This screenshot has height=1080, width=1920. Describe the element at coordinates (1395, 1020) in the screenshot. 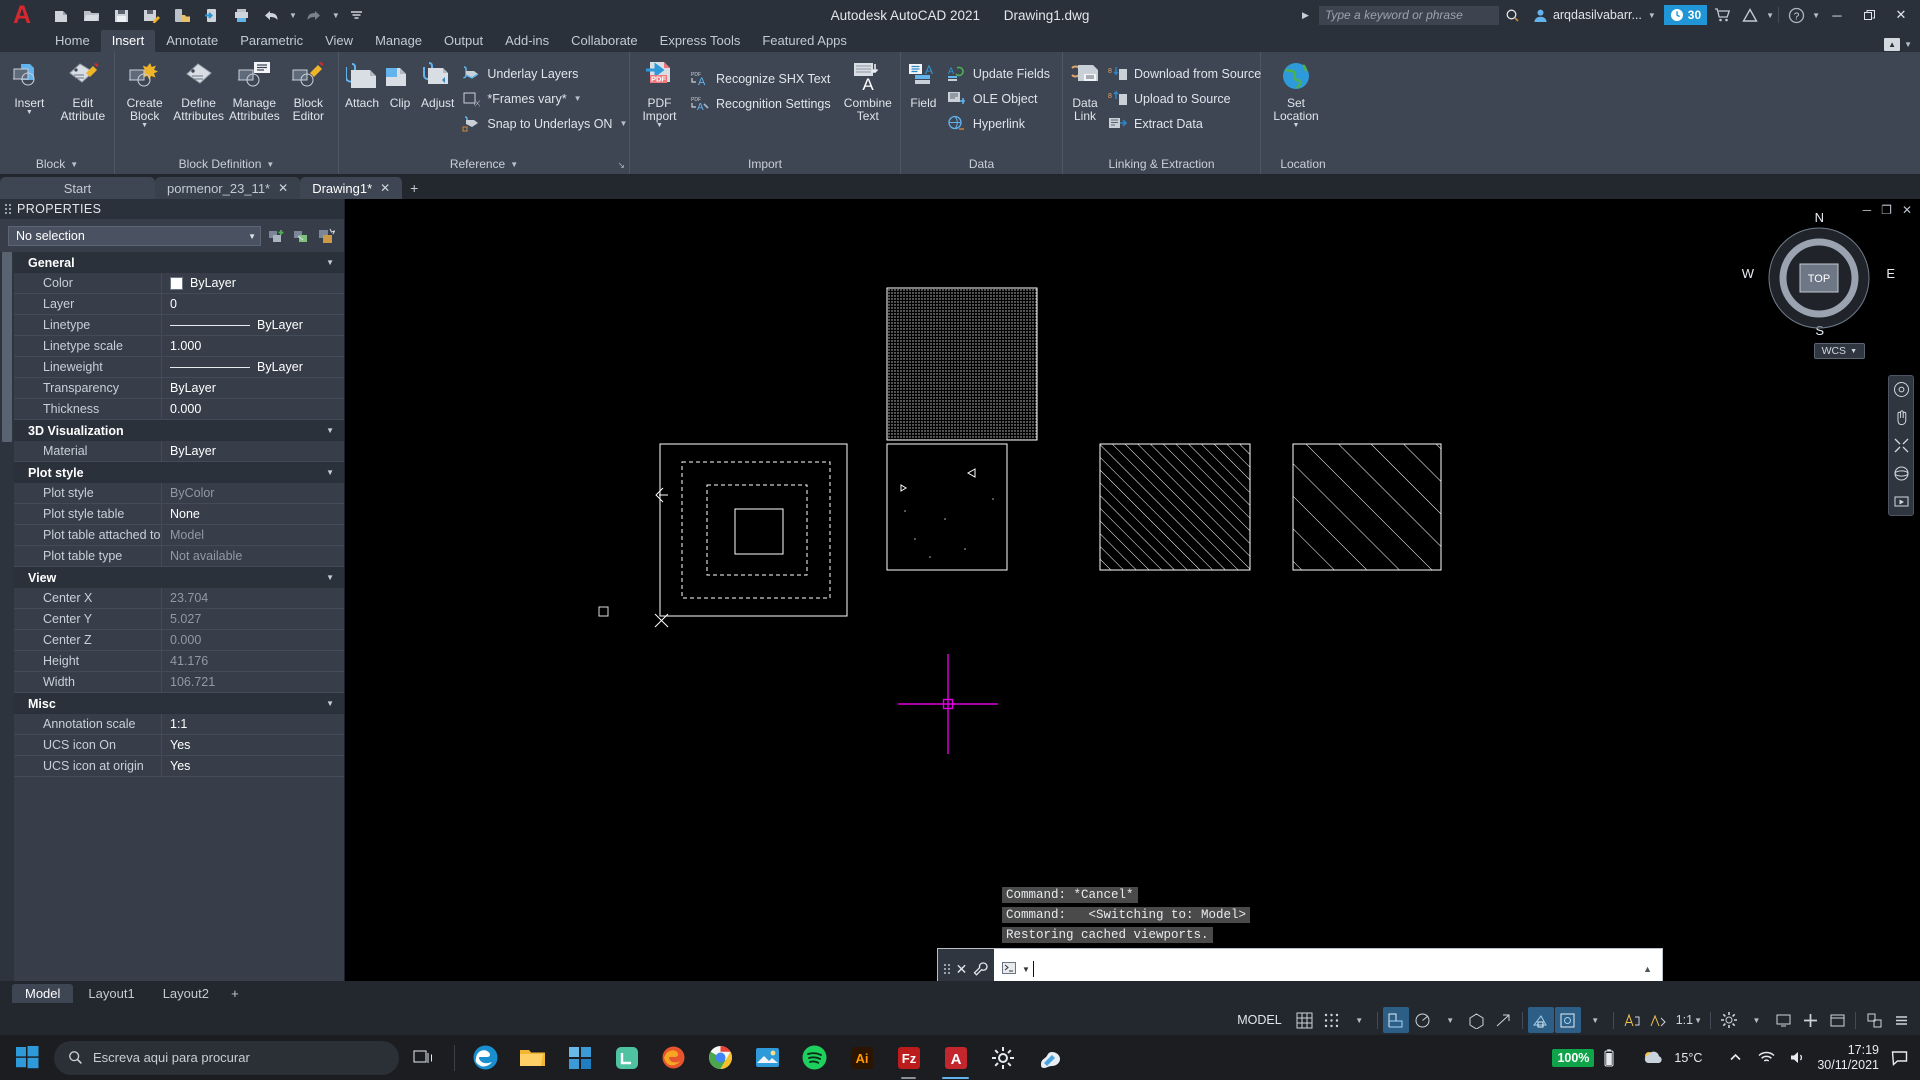

I see `ortho-mode-toggle` at that location.